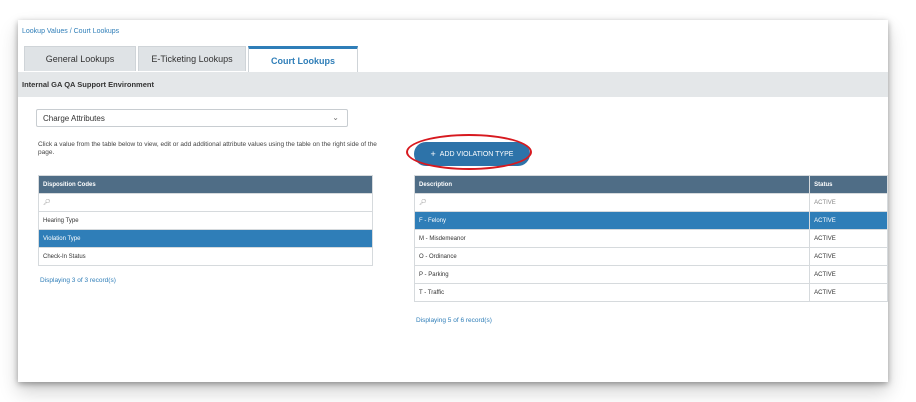  I want to click on tab-eticketing-lookups: E-Ticketing Lookups, so click(192, 58).